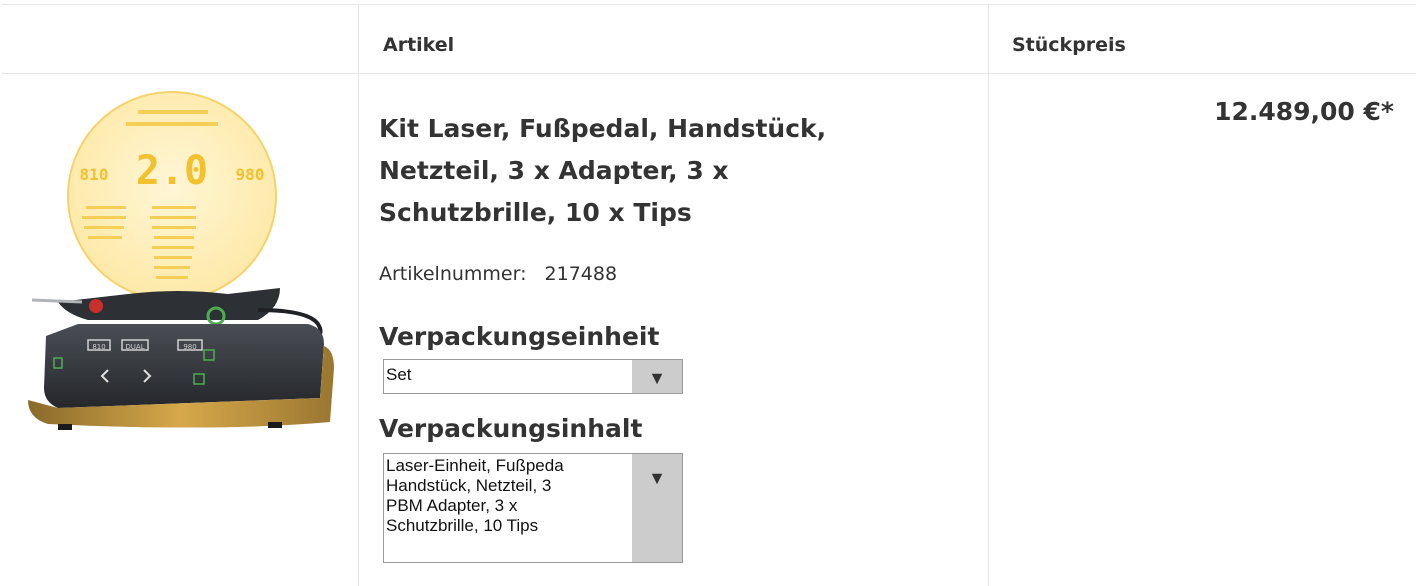  I want to click on unit-price: 12.489,00 €*, so click(1304, 111).